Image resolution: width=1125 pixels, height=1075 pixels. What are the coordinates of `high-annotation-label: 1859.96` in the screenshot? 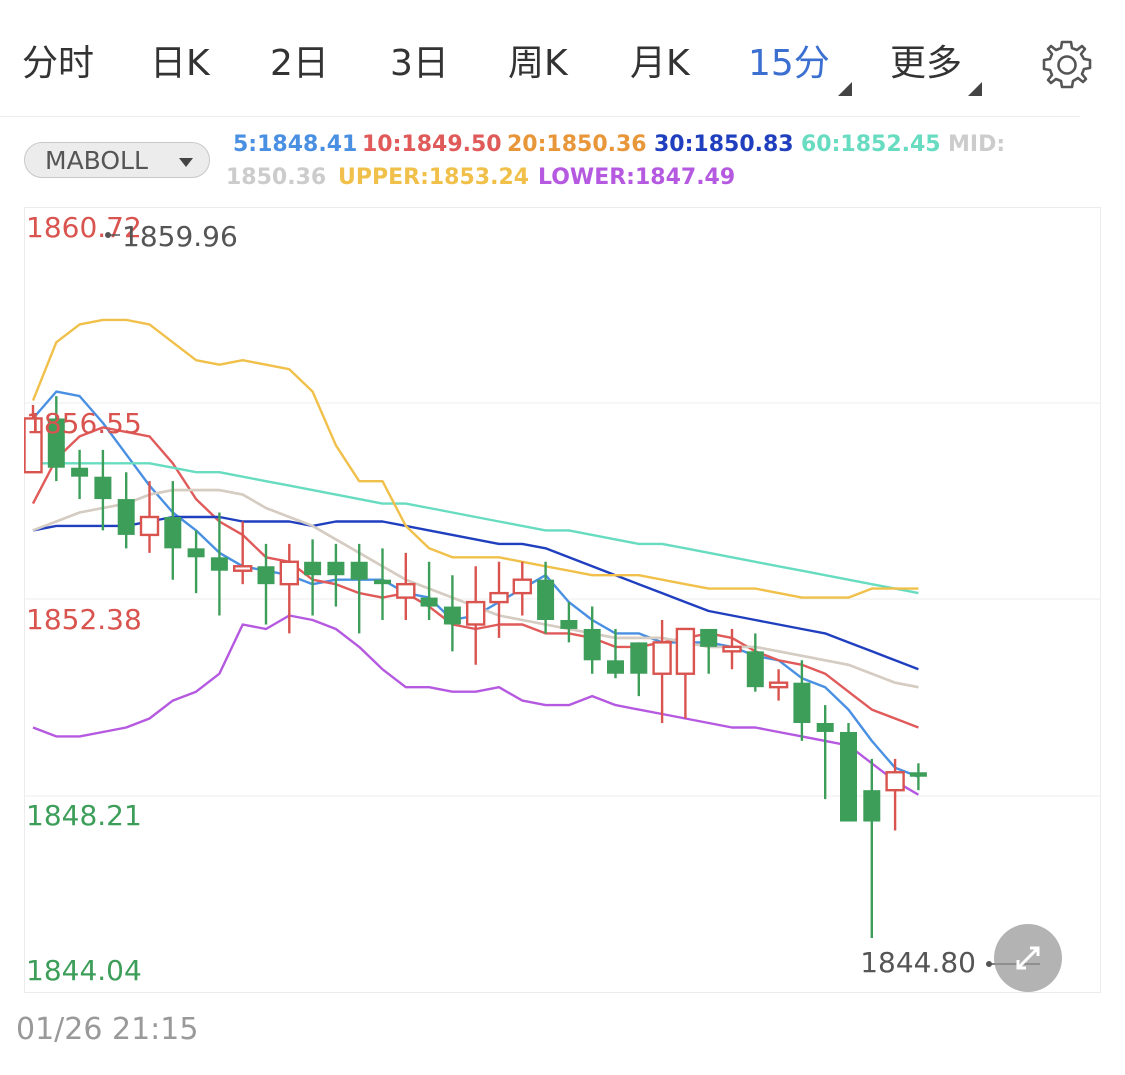 It's located at (180, 236).